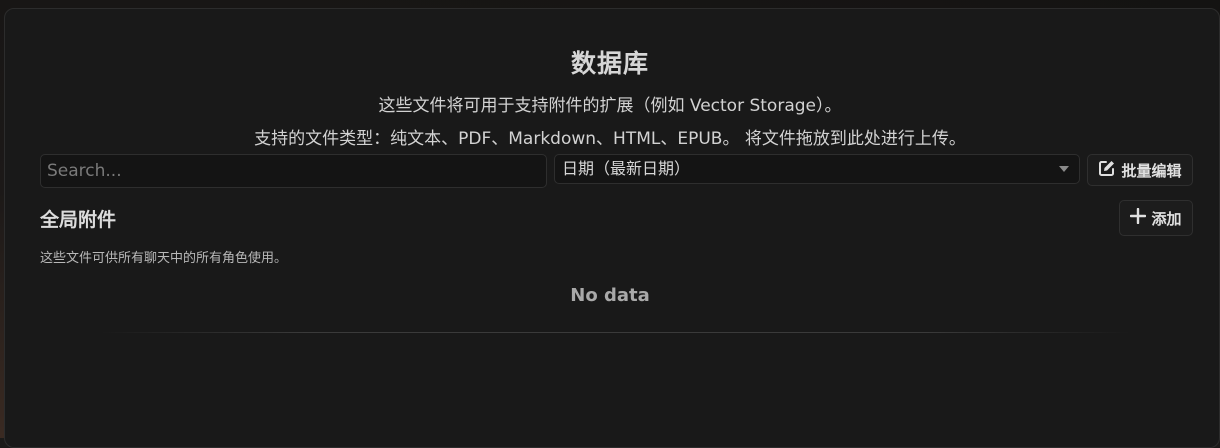 The image size is (1220, 448). Describe the element at coordinates (1151, 170) in the screenshot. I see `bulk-edit-label: 批量编辑` at that location.